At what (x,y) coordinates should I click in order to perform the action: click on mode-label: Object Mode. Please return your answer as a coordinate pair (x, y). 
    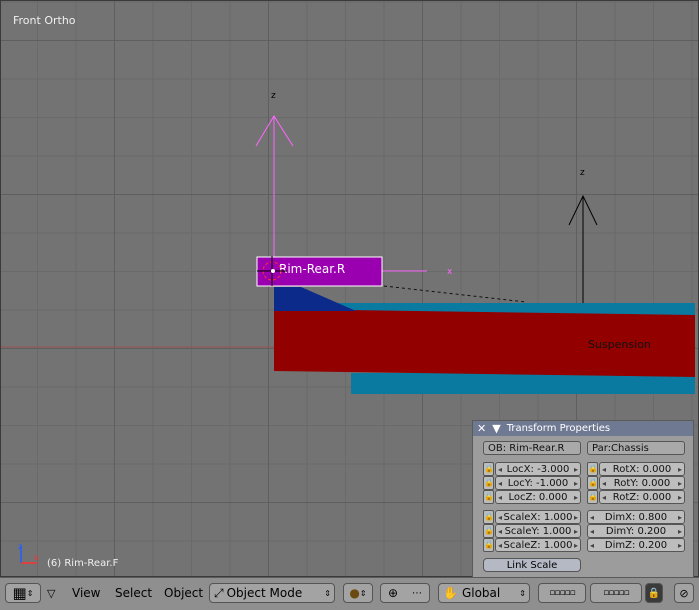
    Looking at the image, I should click on (264, 593).